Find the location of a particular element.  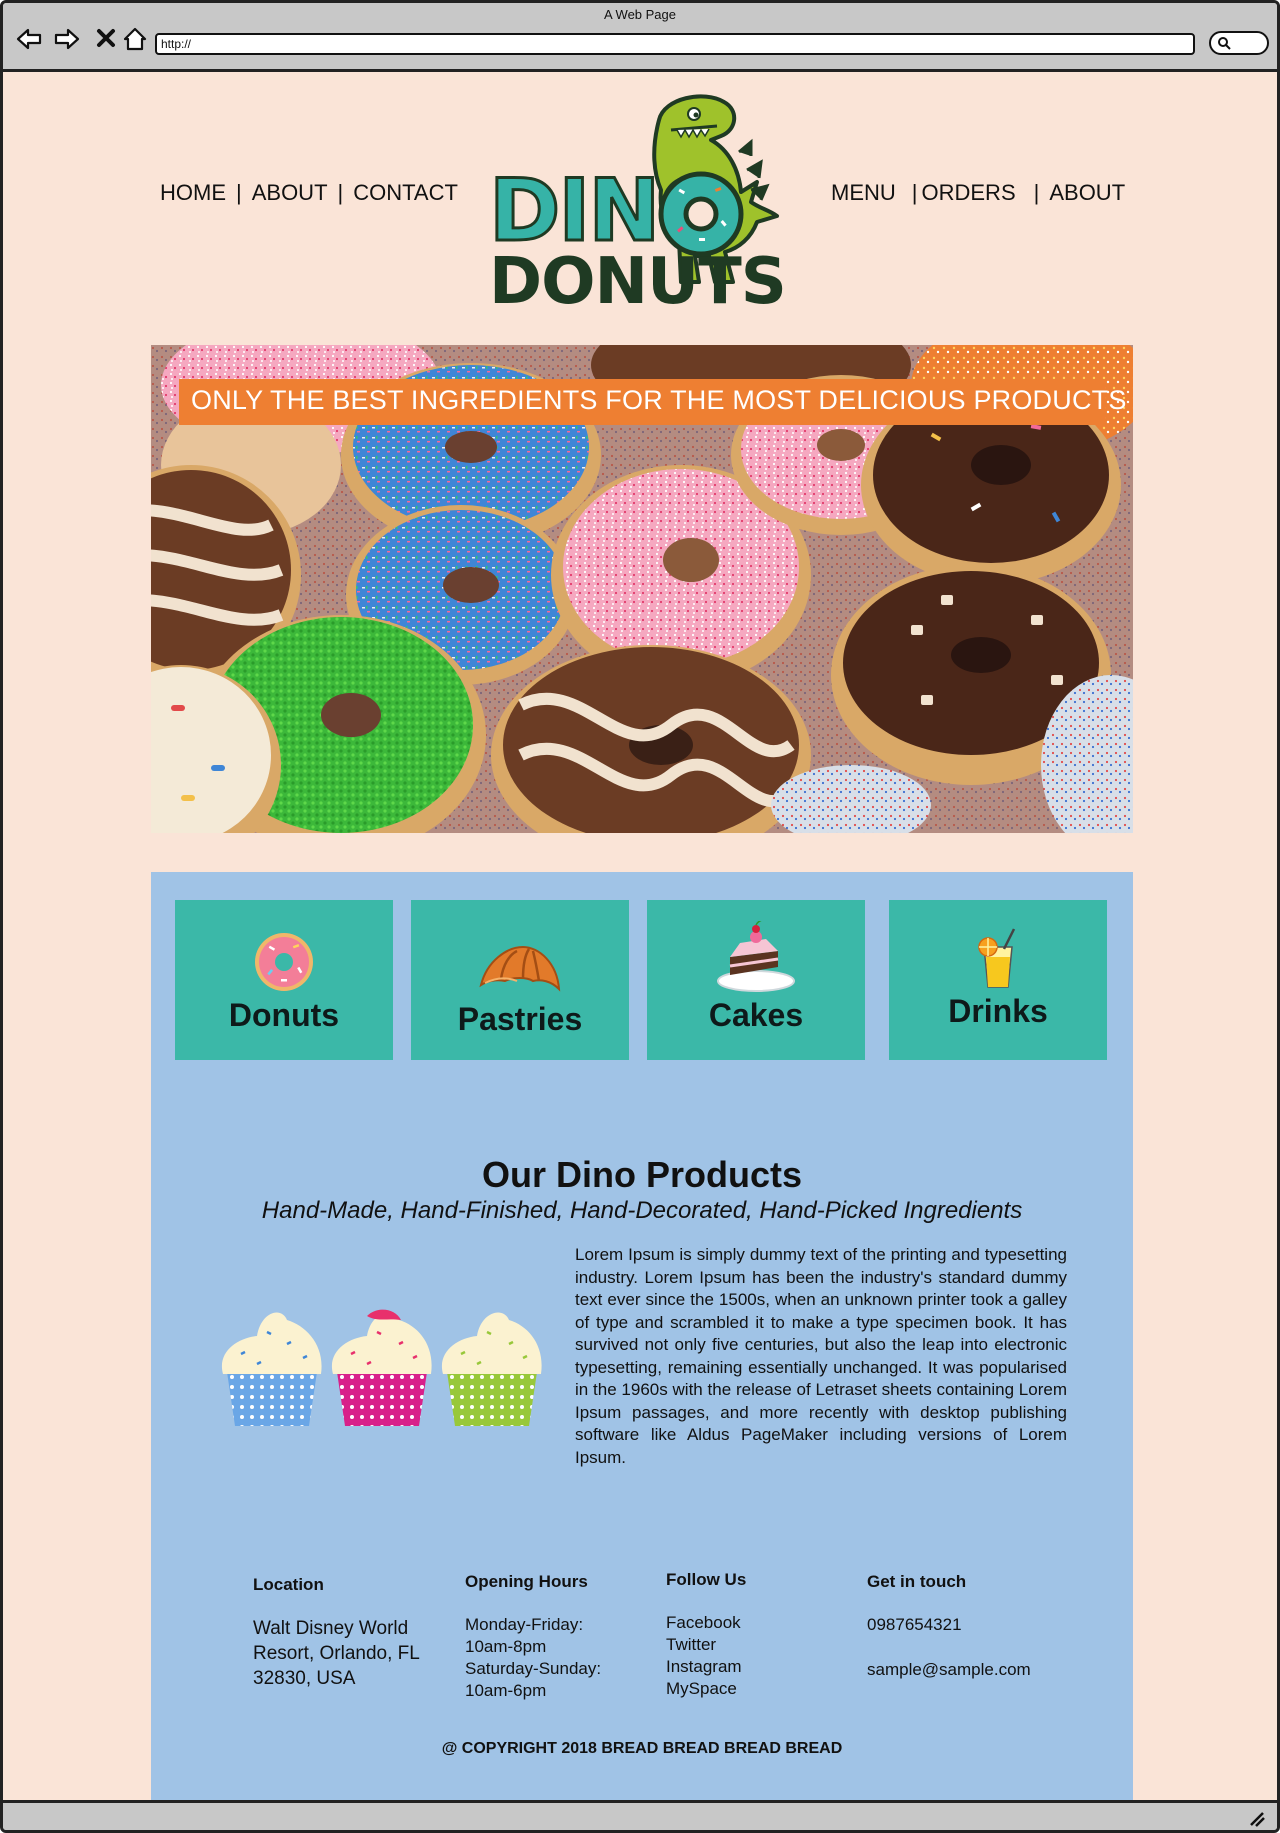

link-twitter: Twitter is located at coordinates (704, 1645).